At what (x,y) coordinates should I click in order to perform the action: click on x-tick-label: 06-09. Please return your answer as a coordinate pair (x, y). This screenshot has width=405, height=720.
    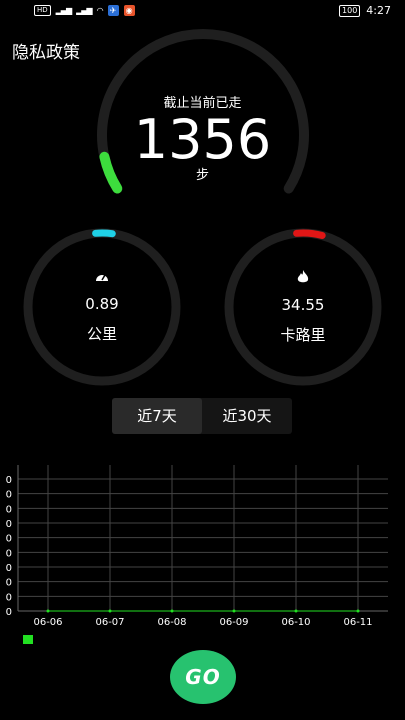
    Looking at the image, I should click on (233, 622).